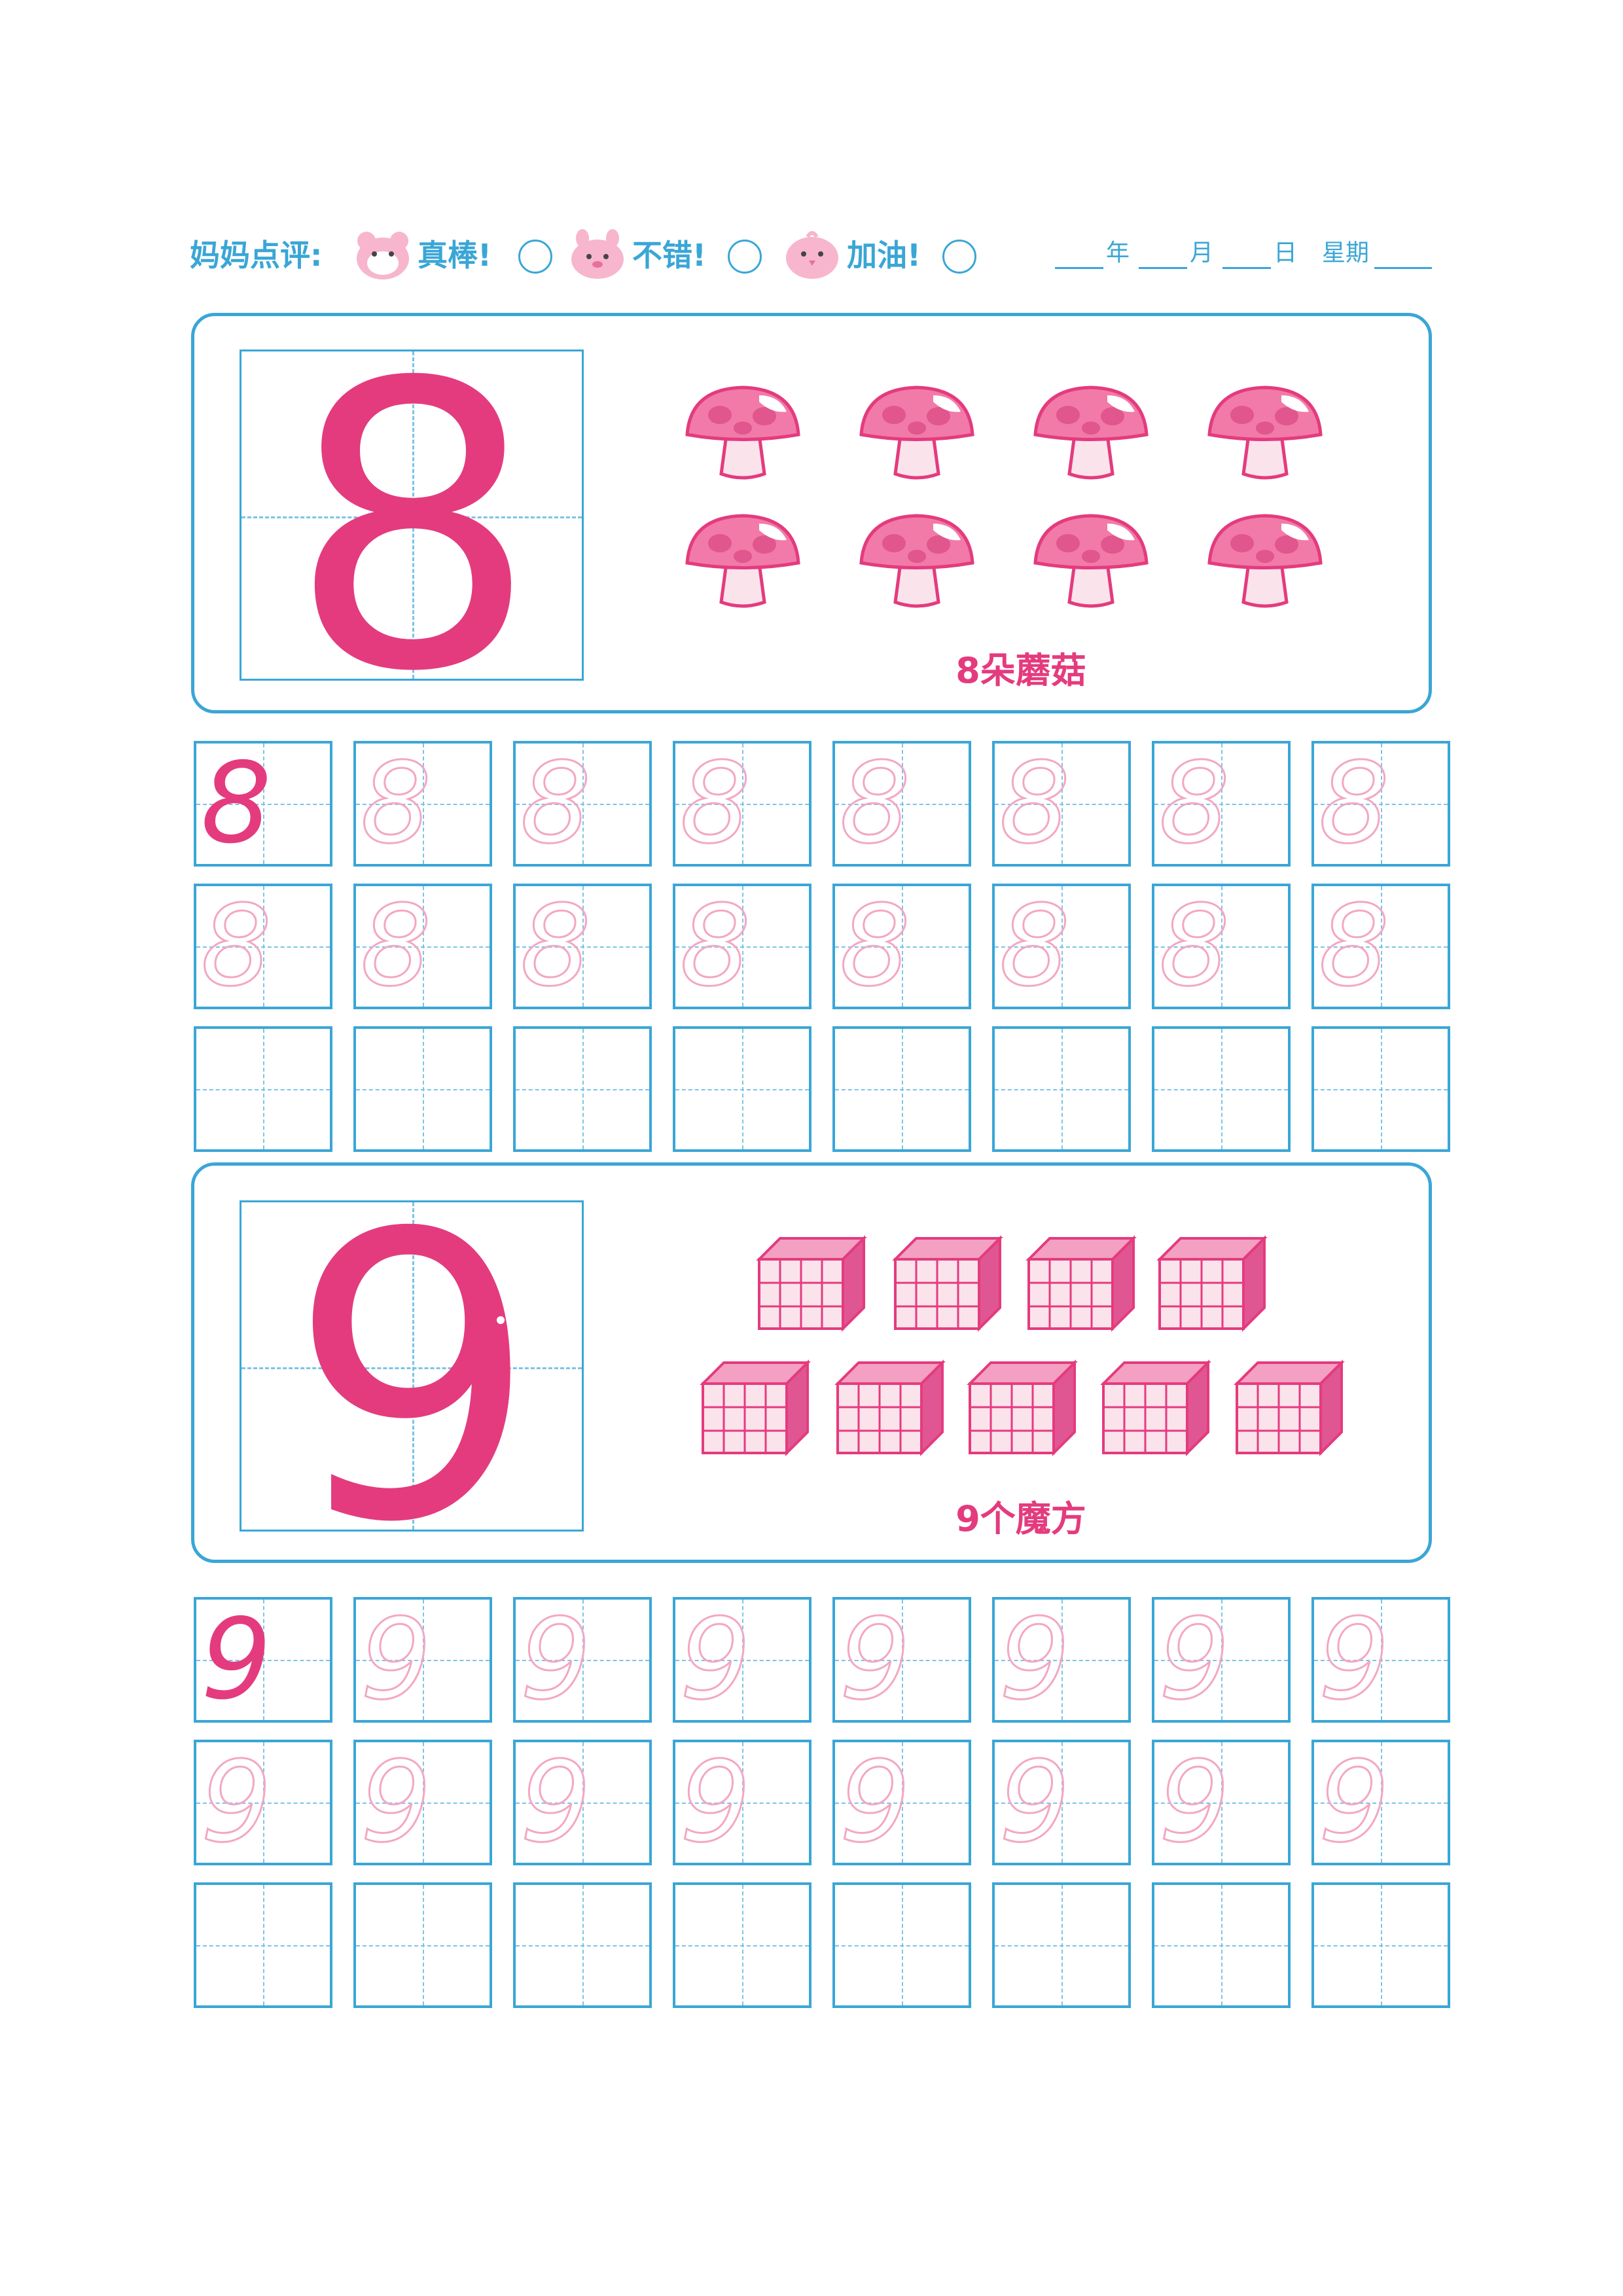 This screenshot has width=1623, height=2296. Describe the element at coordinates (1020, 1518) in the screenshot. I see `digit-9-caption: 9个魔方` at that location.